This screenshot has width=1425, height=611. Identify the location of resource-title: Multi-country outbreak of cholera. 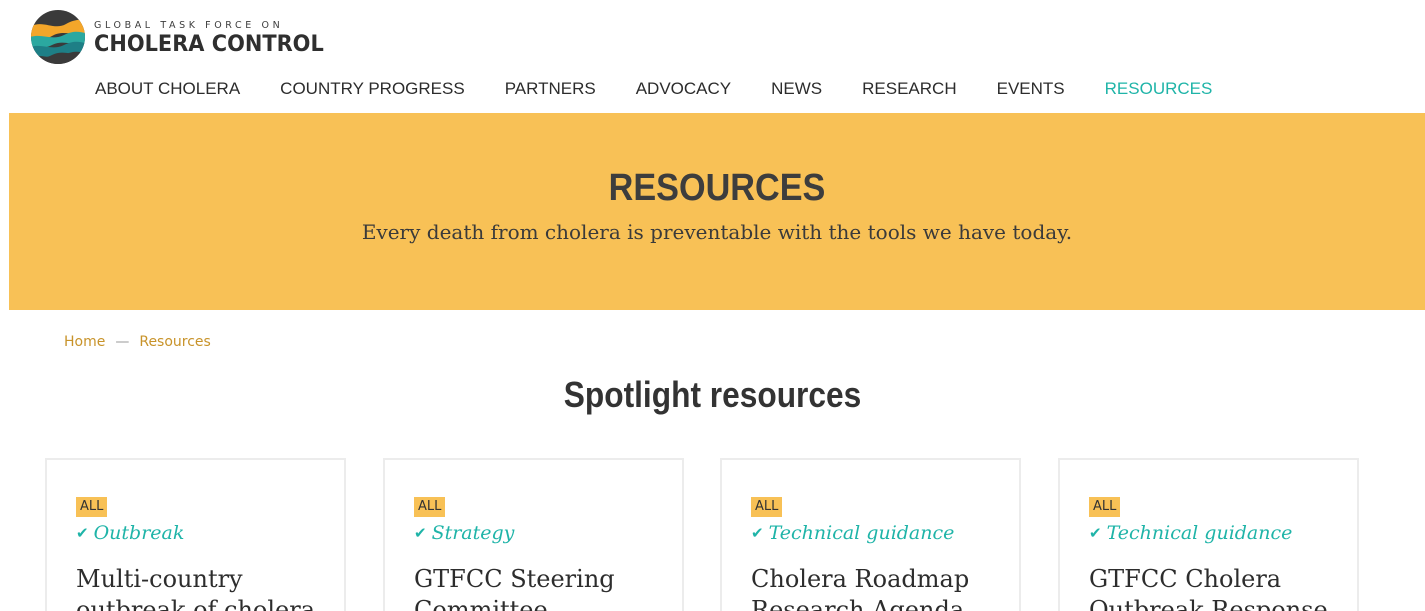
(206, 587).